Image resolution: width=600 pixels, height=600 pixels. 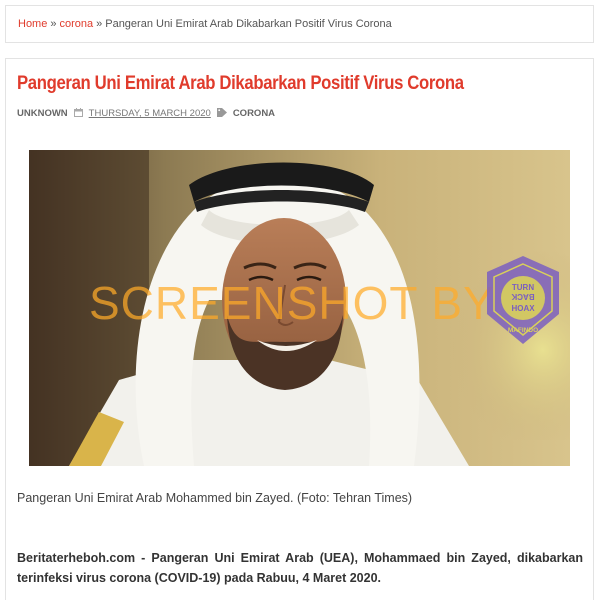 What do you see at coordinates (76, 24) in the screenshot?
I see `breadcrumb-category-link: corona` at bounding box center [76, 24].